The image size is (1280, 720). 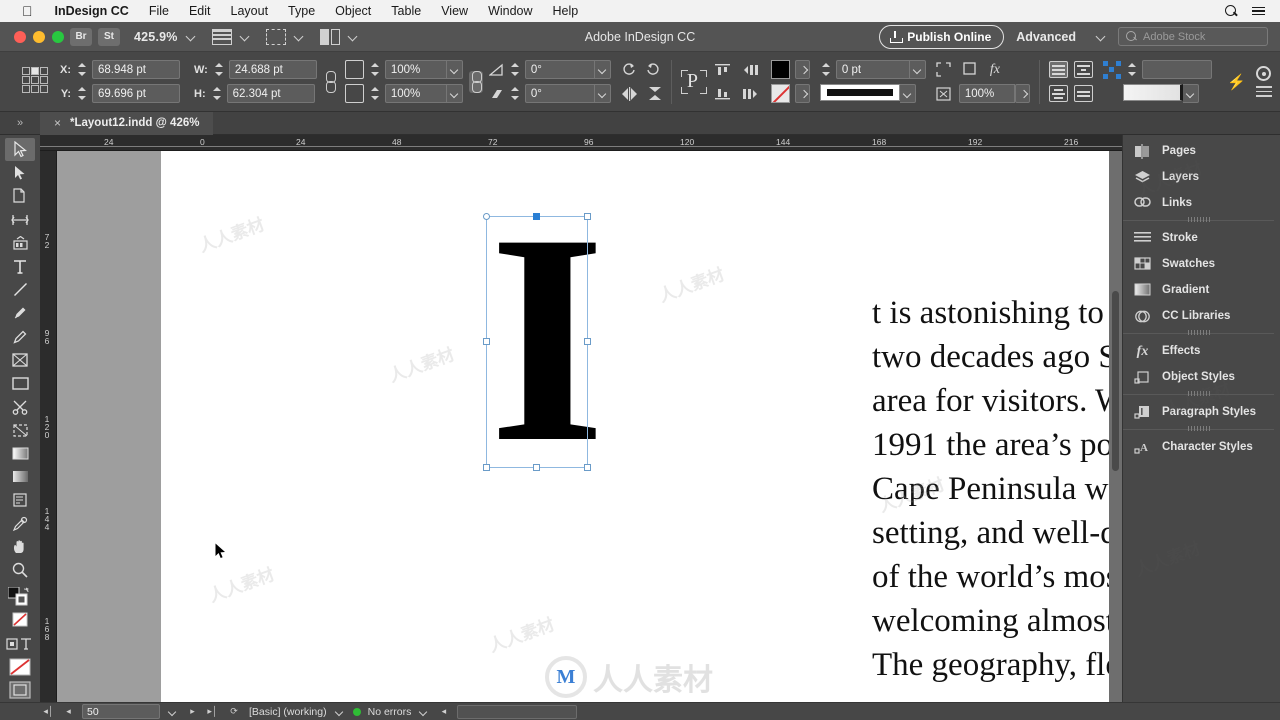 What do you see at coordinates (1263, 74) in the screenshot?
I see `gear-icon` at bounding box center [1263, 74].